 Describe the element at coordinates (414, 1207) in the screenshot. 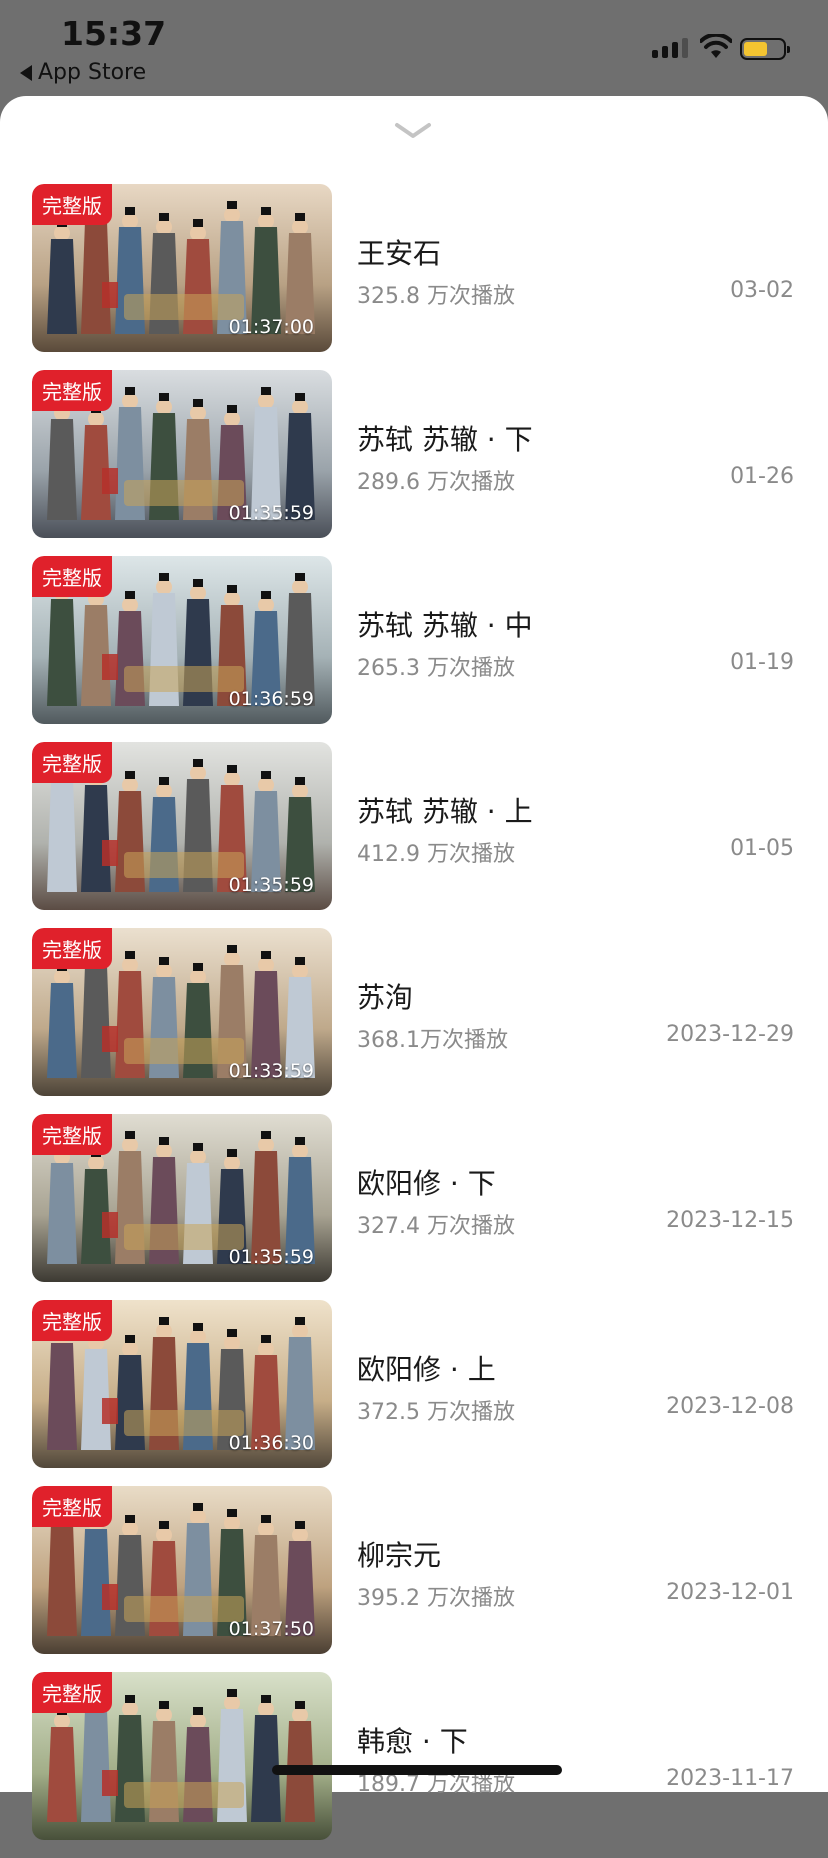

I see `episode-list-item: 完整版 01:35:59 欧阳修 · 下 327.4 万次播放 2023-12-15` at that location.